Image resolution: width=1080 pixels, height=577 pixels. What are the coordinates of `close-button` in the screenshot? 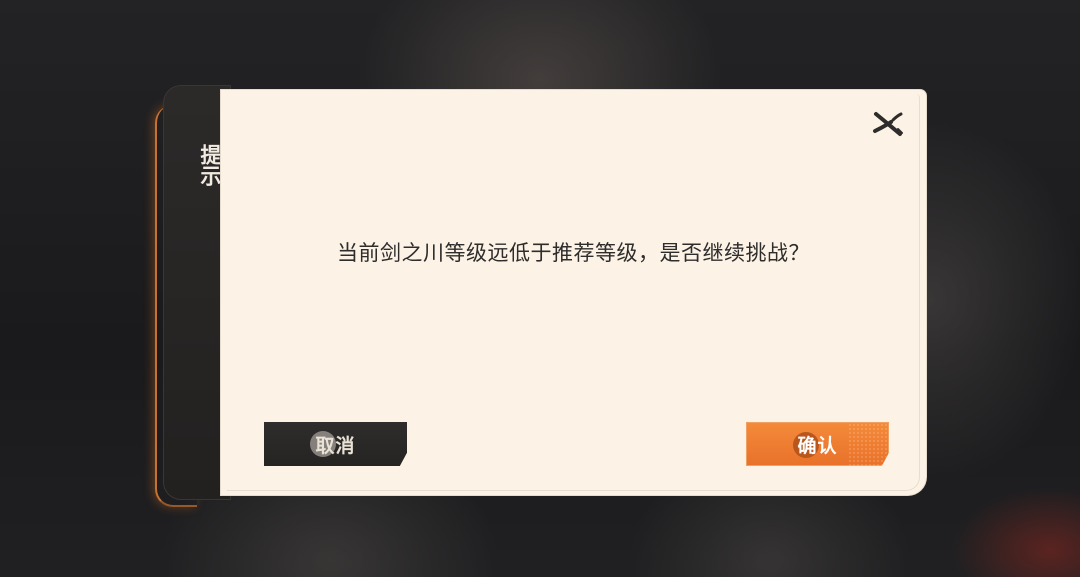 It's located at (888, 124).